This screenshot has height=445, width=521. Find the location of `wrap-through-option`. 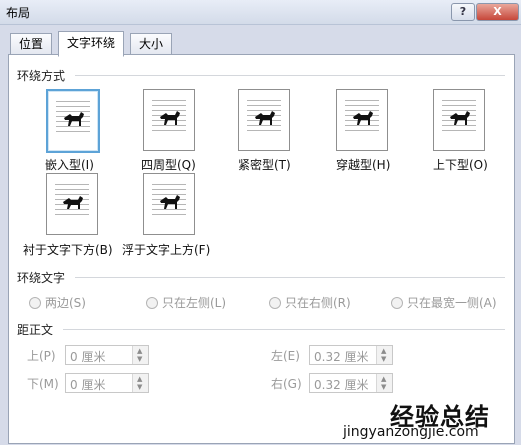

wrap-through-option is located at coordinates (362, 120).